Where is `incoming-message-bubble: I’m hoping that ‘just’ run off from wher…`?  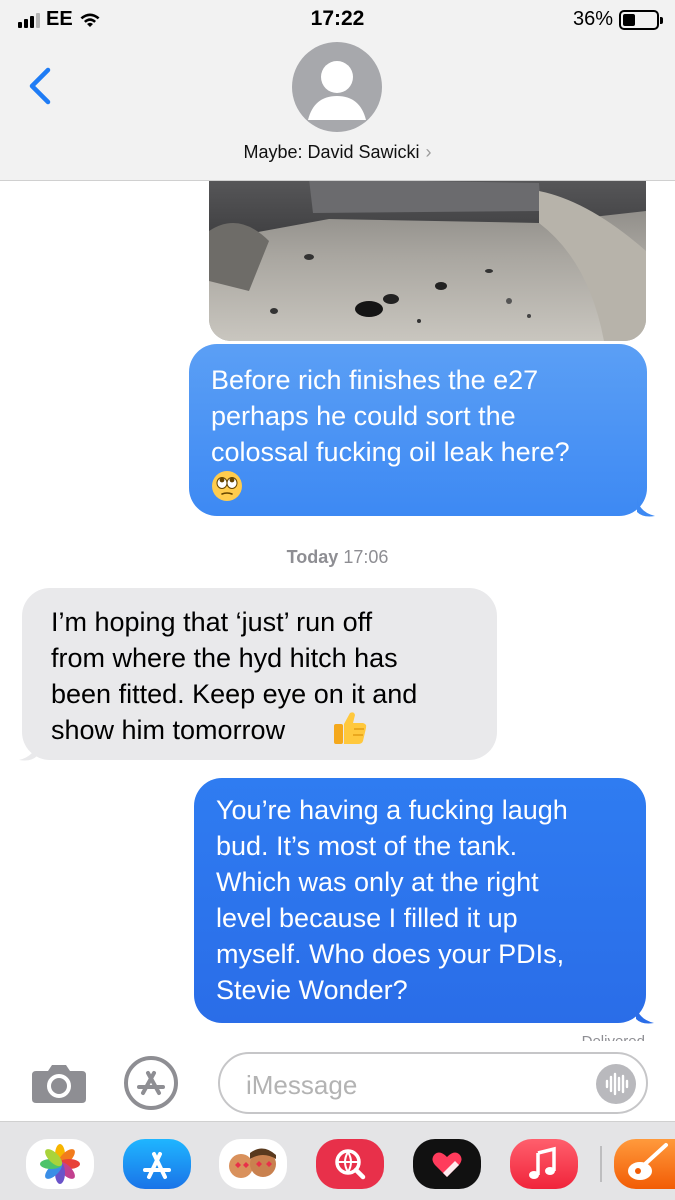
incoming-message-bubble: I’m hoping that ‘just’ run off from wher… is located at coordinates (259, 674).